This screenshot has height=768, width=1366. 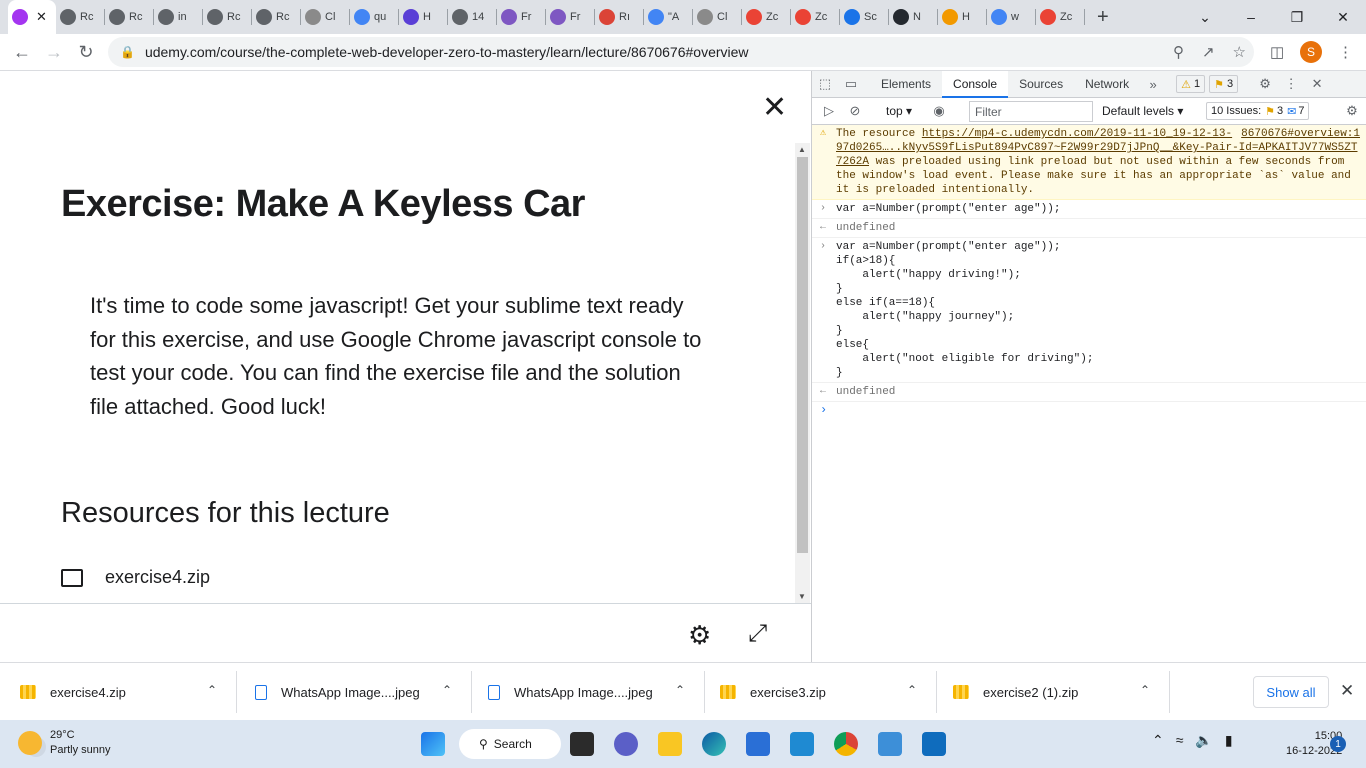 I want to click on browser-tab: Sc, so click(x=864, y=17).